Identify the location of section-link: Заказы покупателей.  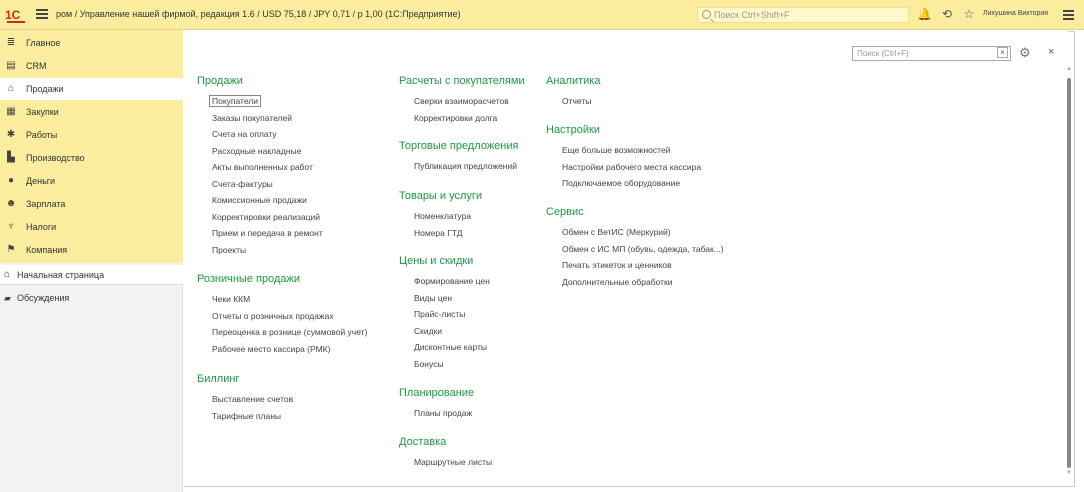
(252, 118).